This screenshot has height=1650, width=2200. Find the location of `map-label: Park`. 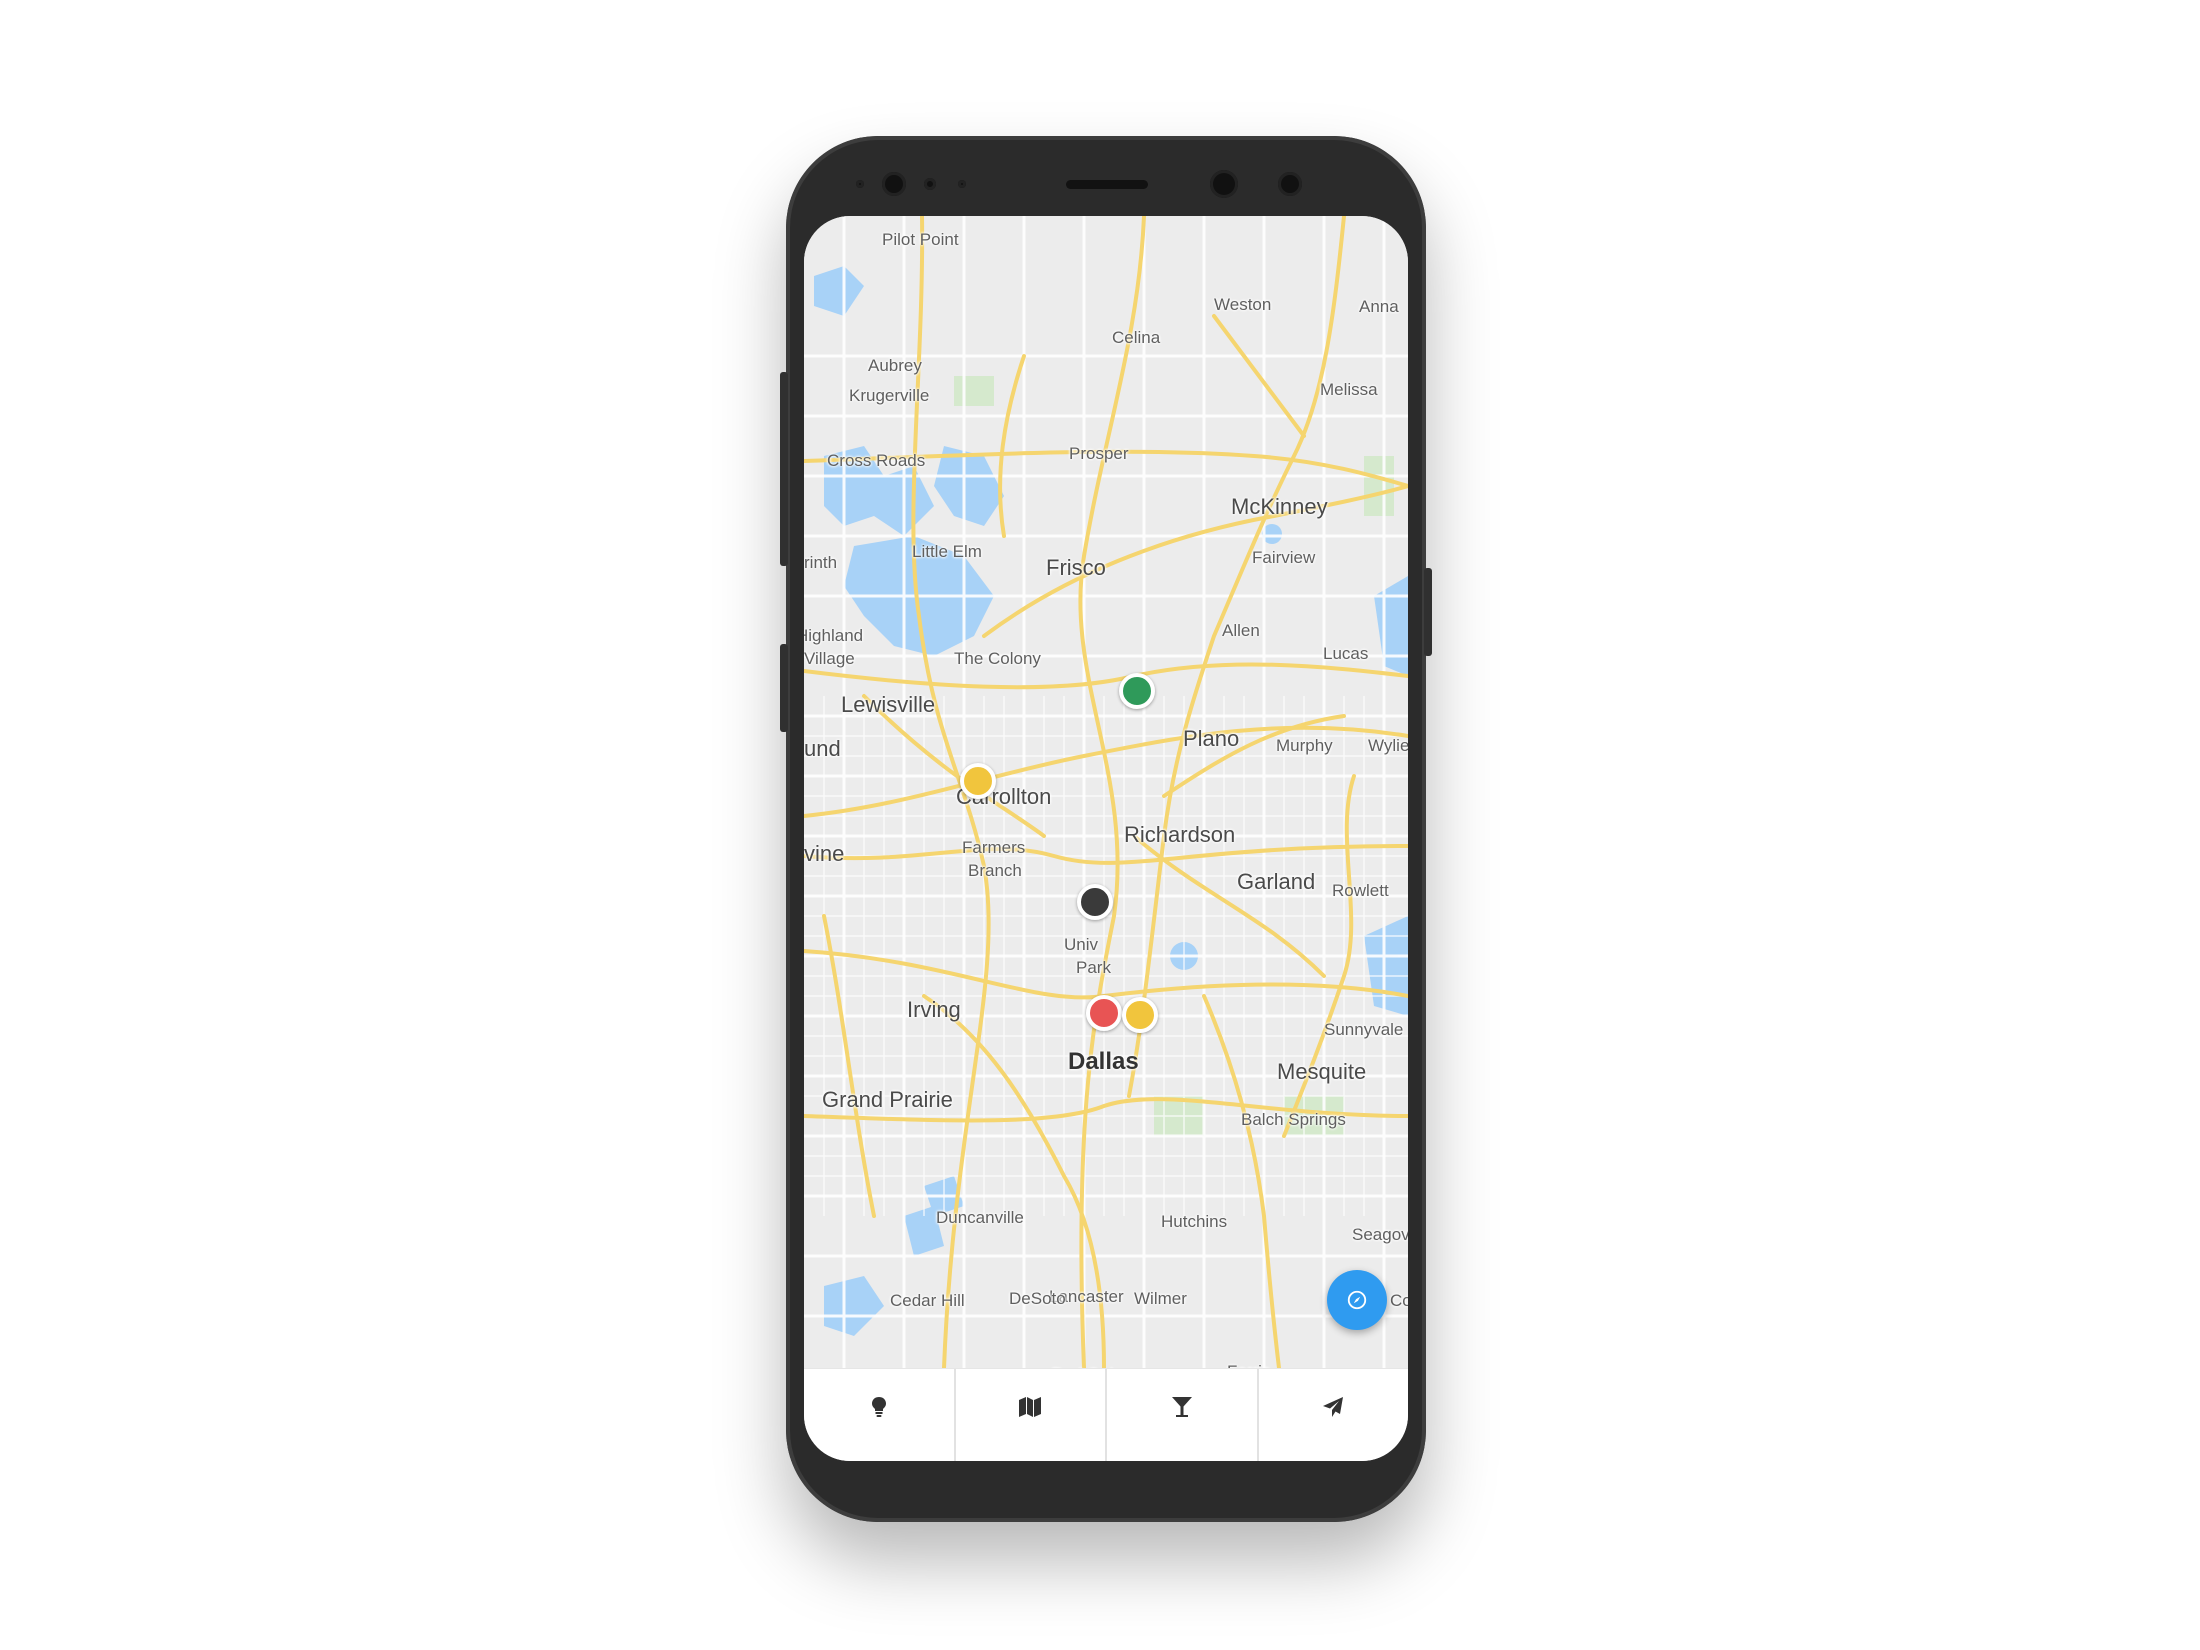

map-label: Park is located at coordinates (1093, 967).